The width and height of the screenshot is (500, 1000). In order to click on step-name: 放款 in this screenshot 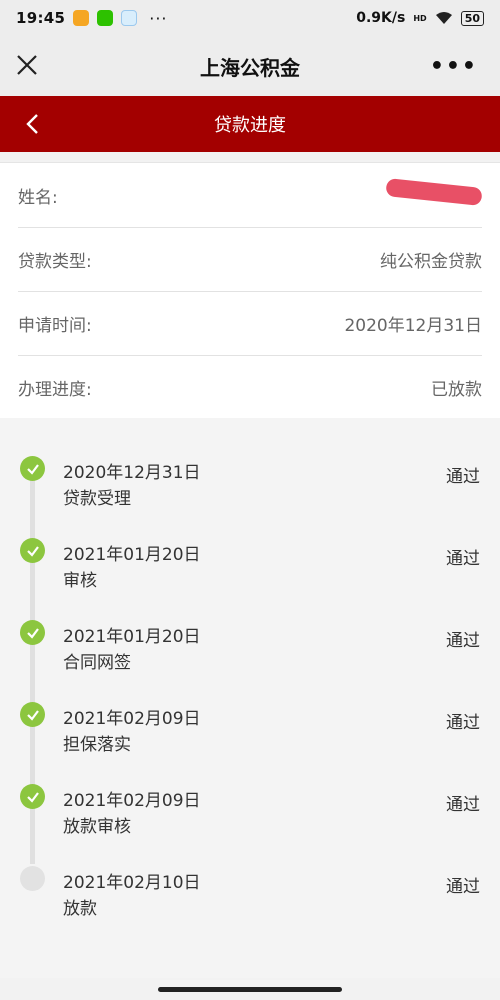, I will do `click(80, 909)`.